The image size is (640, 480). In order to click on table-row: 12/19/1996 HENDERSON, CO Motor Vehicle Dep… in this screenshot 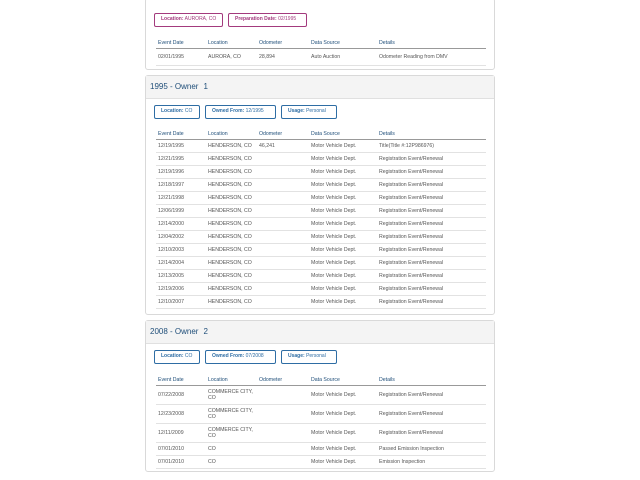, I will do `click(321, 172)`.